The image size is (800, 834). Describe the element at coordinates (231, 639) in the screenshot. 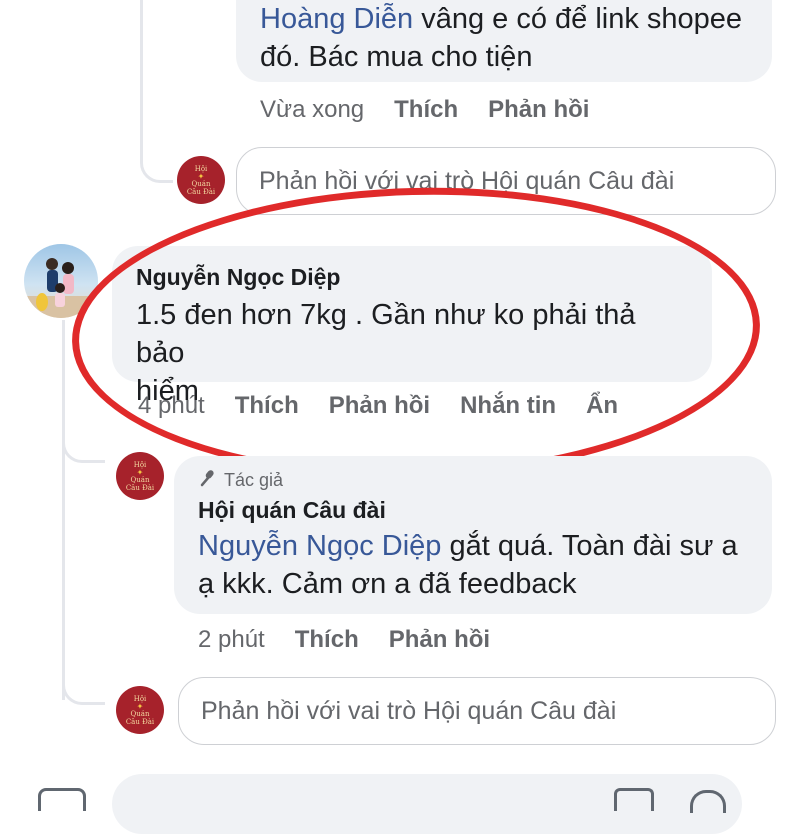

I see `comment-timestamp: 2 phút` at that location.